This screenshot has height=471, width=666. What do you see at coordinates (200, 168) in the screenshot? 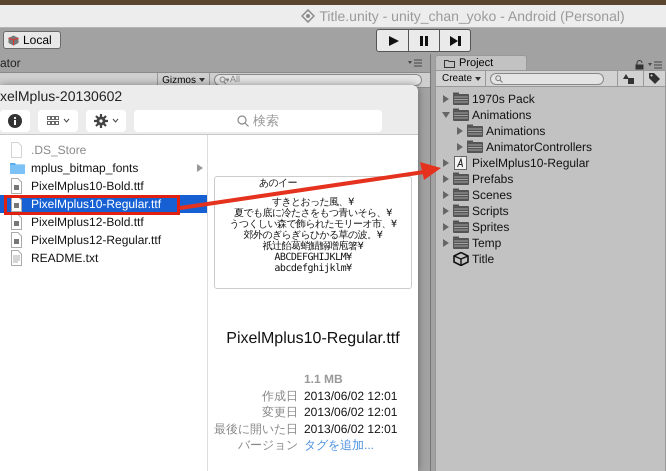
I see `disclosure-icon` at bounding box center [200, 168].